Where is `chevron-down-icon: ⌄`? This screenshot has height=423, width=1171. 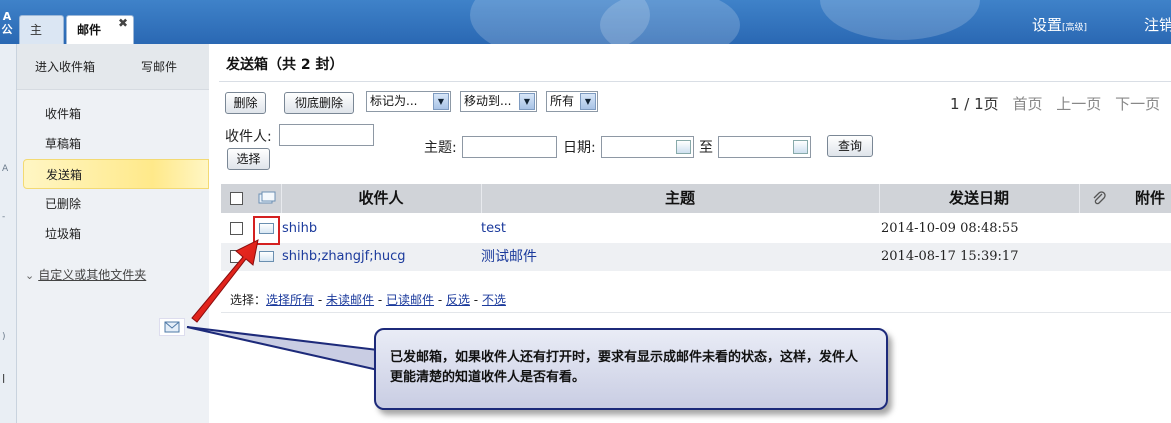 chevron-down-icon: ⌄ is located at coordinates (30, 275).